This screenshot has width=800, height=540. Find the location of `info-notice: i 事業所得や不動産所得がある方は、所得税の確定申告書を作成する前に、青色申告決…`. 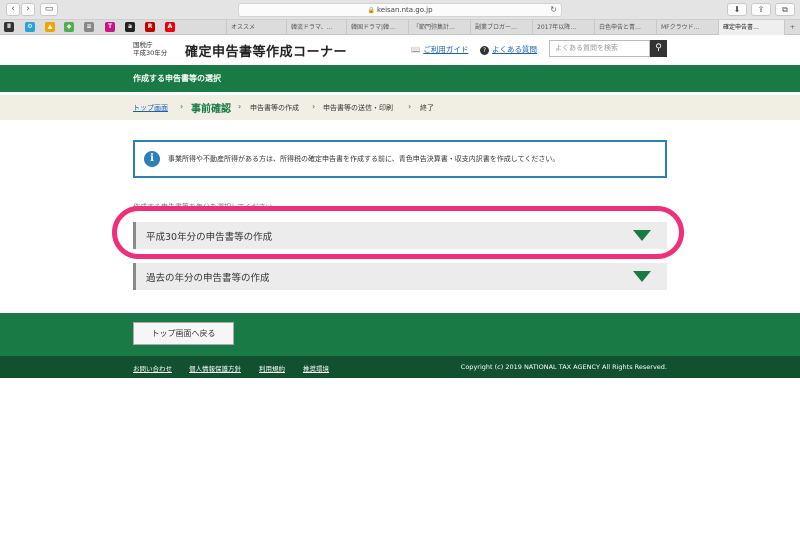

info-notice: i 事業所得や不動産所得がある方は、所得税の確定申告書を作成する前に、青色申告決… is located at coordinates (400, 159).